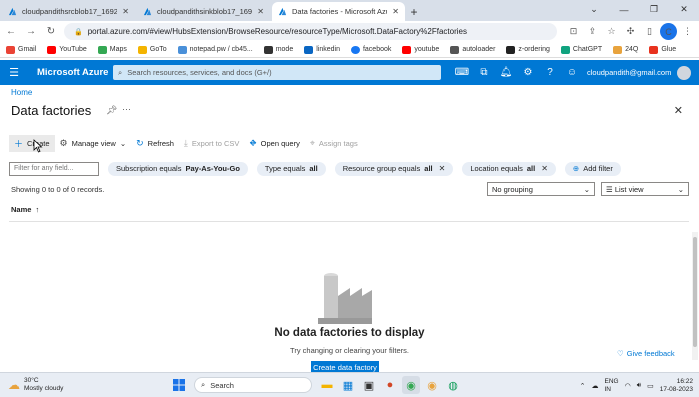  What do you see at coordinates (11, 32) in the screenshot?
I see `back-icon: ←` at bounding box center [11, 32].